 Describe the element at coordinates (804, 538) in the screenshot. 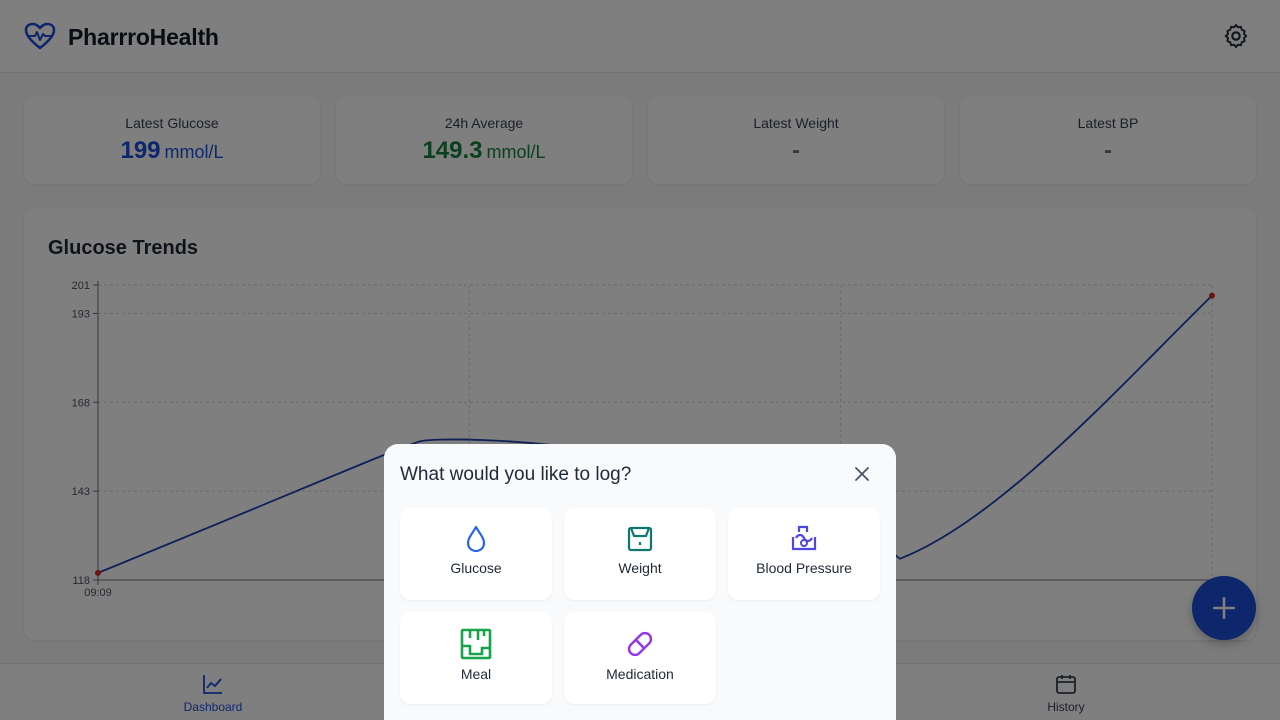

I see `blood-pressure-icon` at that location.